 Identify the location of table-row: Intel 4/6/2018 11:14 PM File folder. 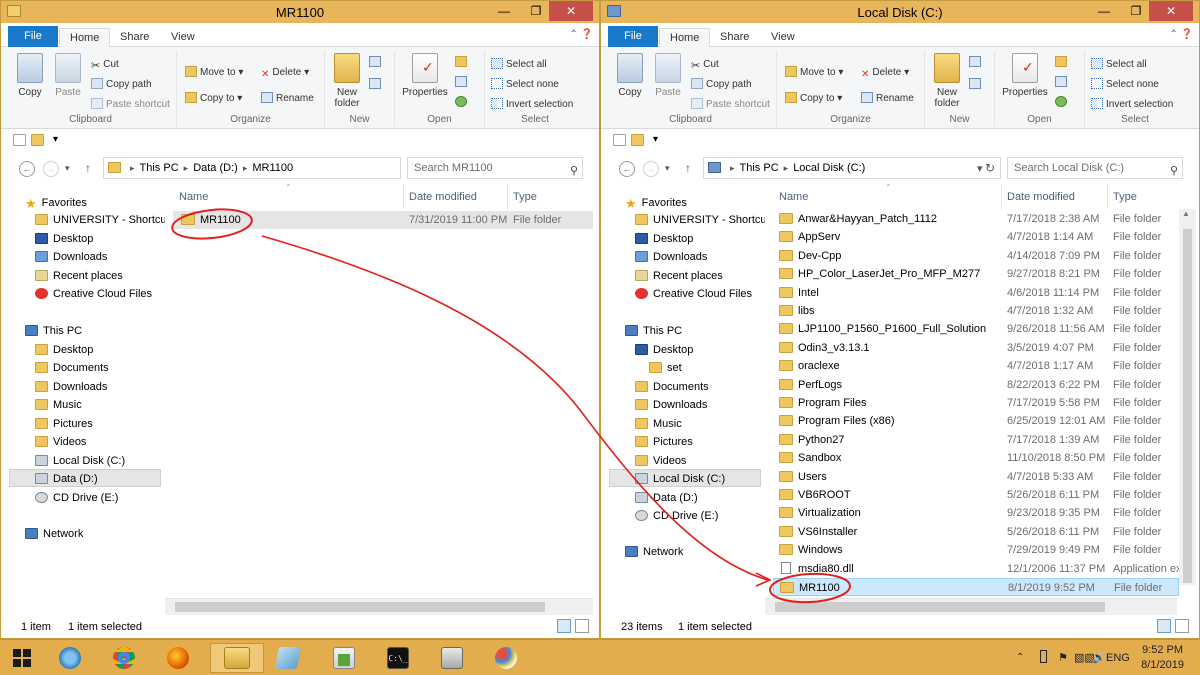
(976, 293).